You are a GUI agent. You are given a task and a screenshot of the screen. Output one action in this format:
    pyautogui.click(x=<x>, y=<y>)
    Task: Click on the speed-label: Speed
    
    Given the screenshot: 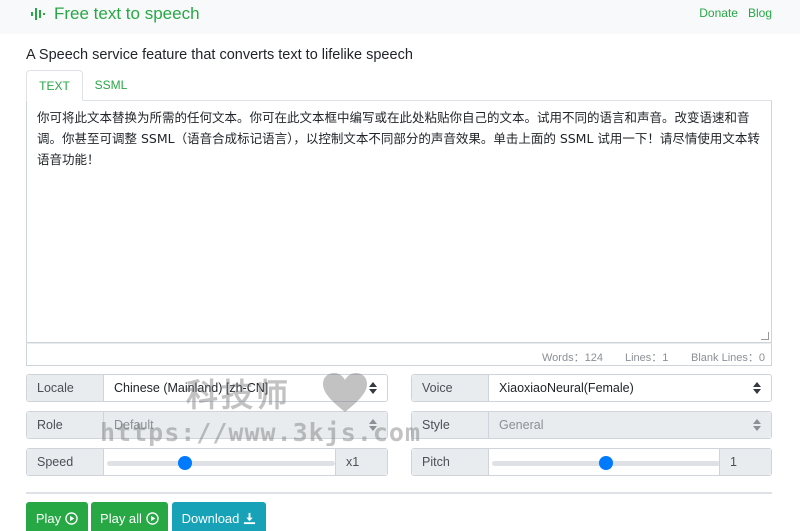 What is the action you would take?
    pyautogui.click(x=65, y=462)
    